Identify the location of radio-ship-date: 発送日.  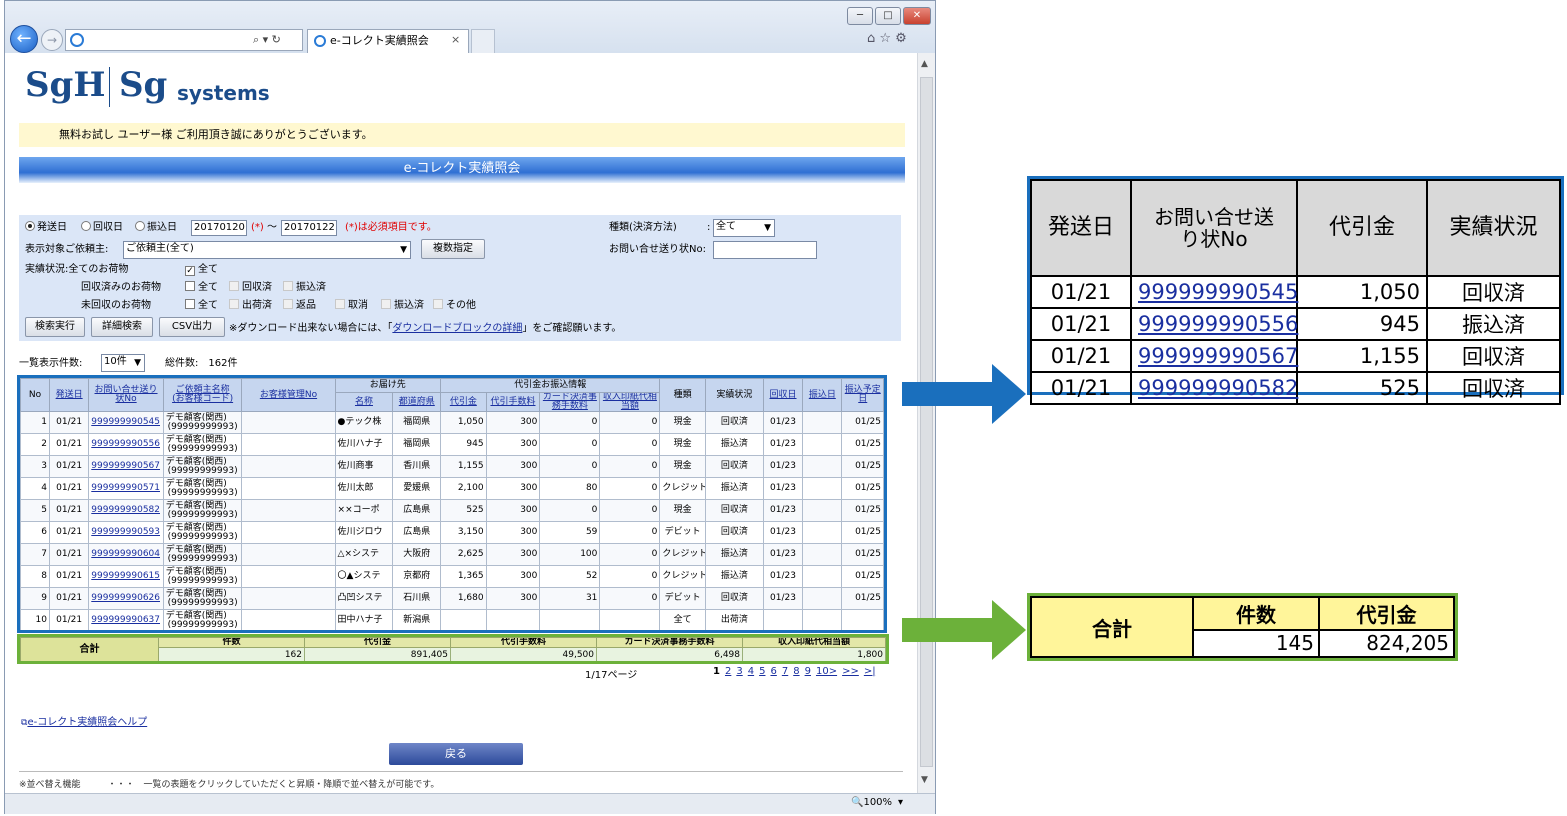
(46, 228).